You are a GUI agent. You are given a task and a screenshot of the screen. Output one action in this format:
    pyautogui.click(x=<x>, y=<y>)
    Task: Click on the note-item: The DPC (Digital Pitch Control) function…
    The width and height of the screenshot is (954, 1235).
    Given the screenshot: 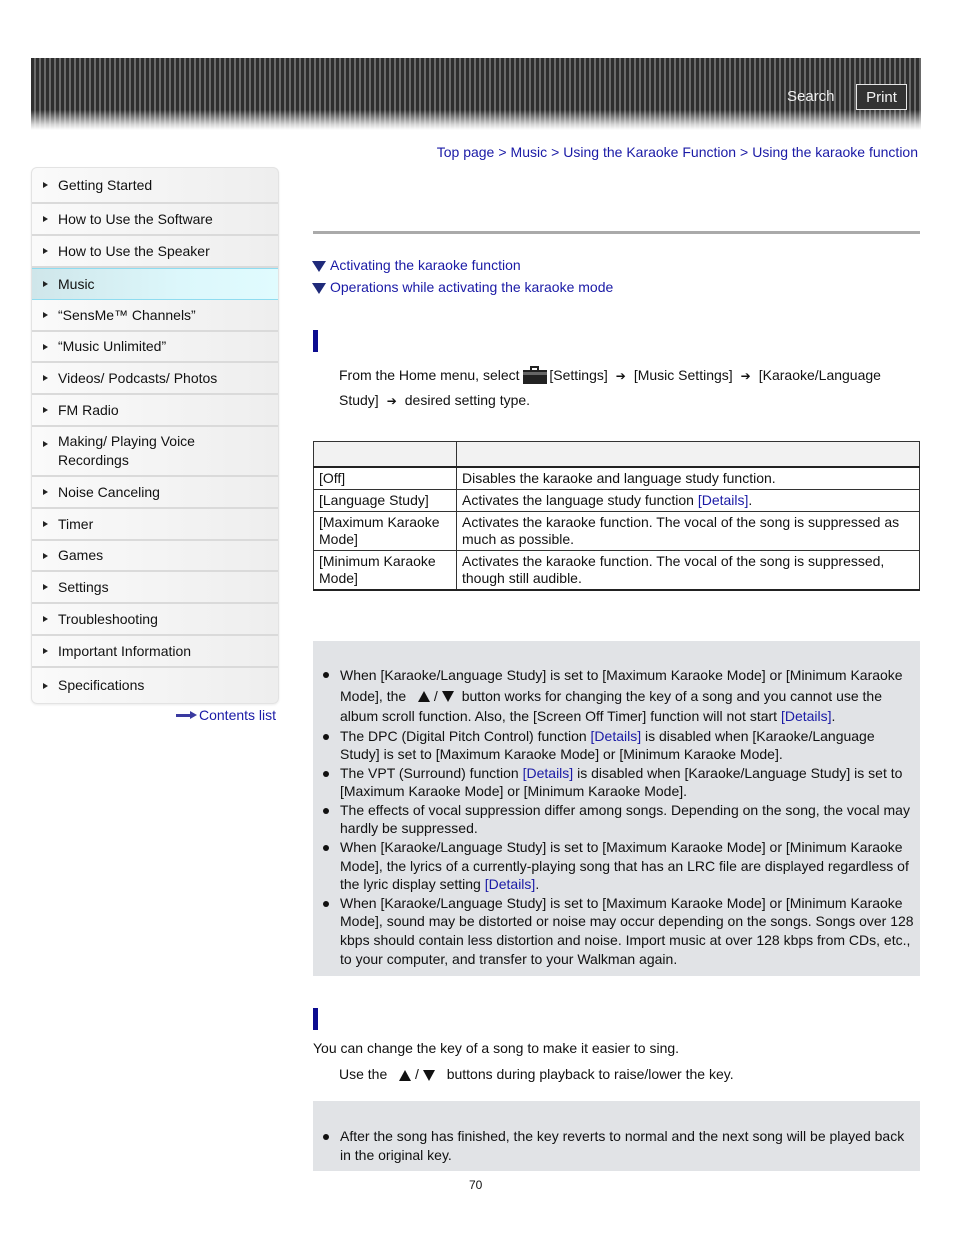 What is the action you would take?
    pyautogui.click(x=614, y=745)
    